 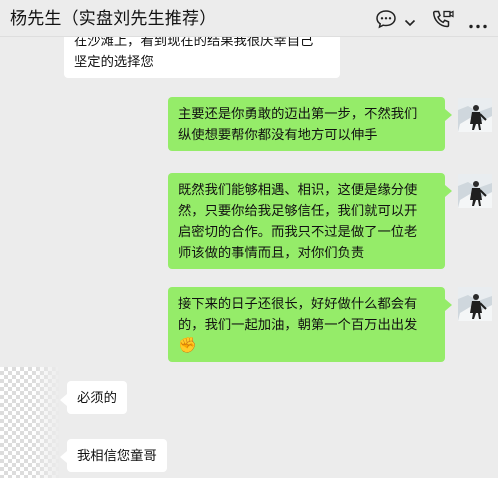 What do you see at coordinates (298, 303) in the screenshot?
I see `message-line: 接下来的日子还很长，好好做什么都会有` at bounding box center [298, 303].